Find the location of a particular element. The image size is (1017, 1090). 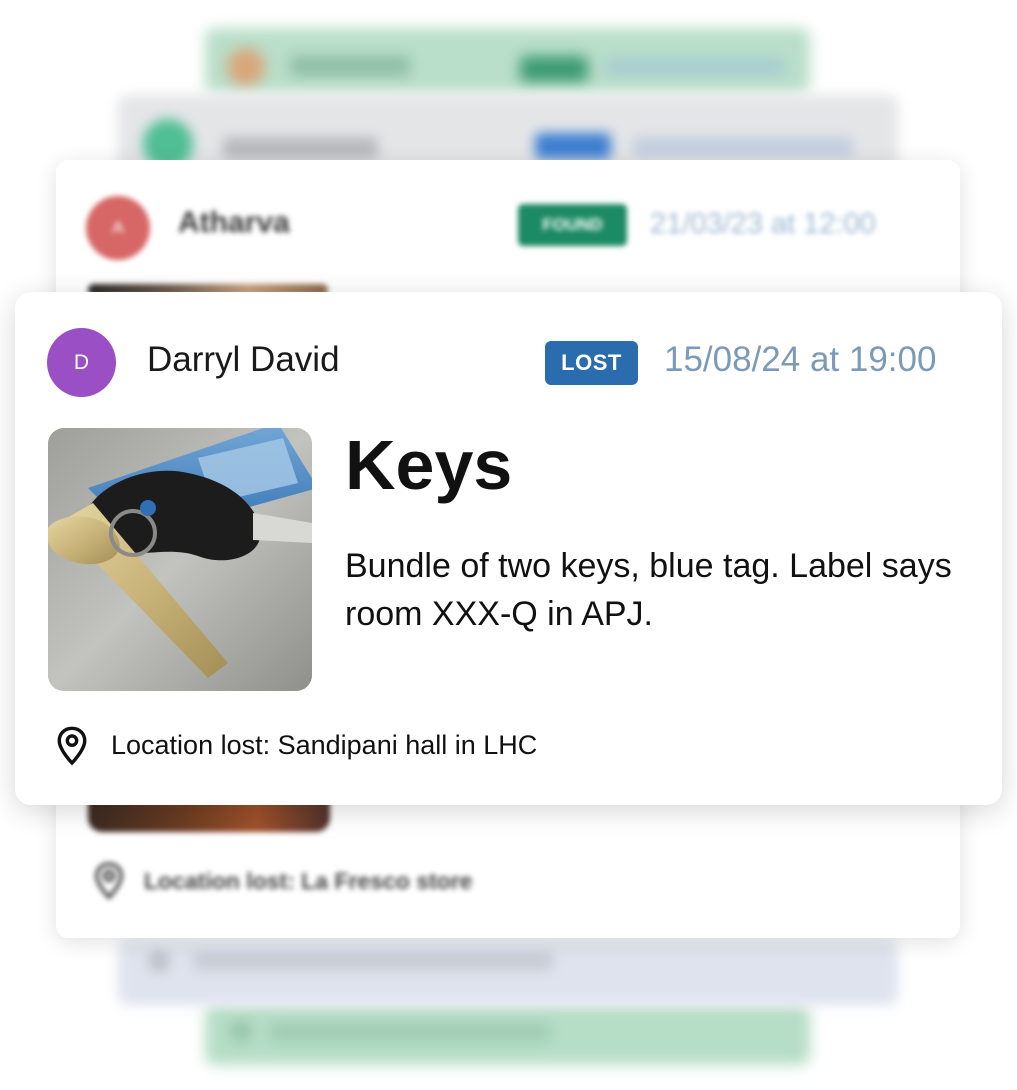

item-photo is located at coordinates (180, 559).